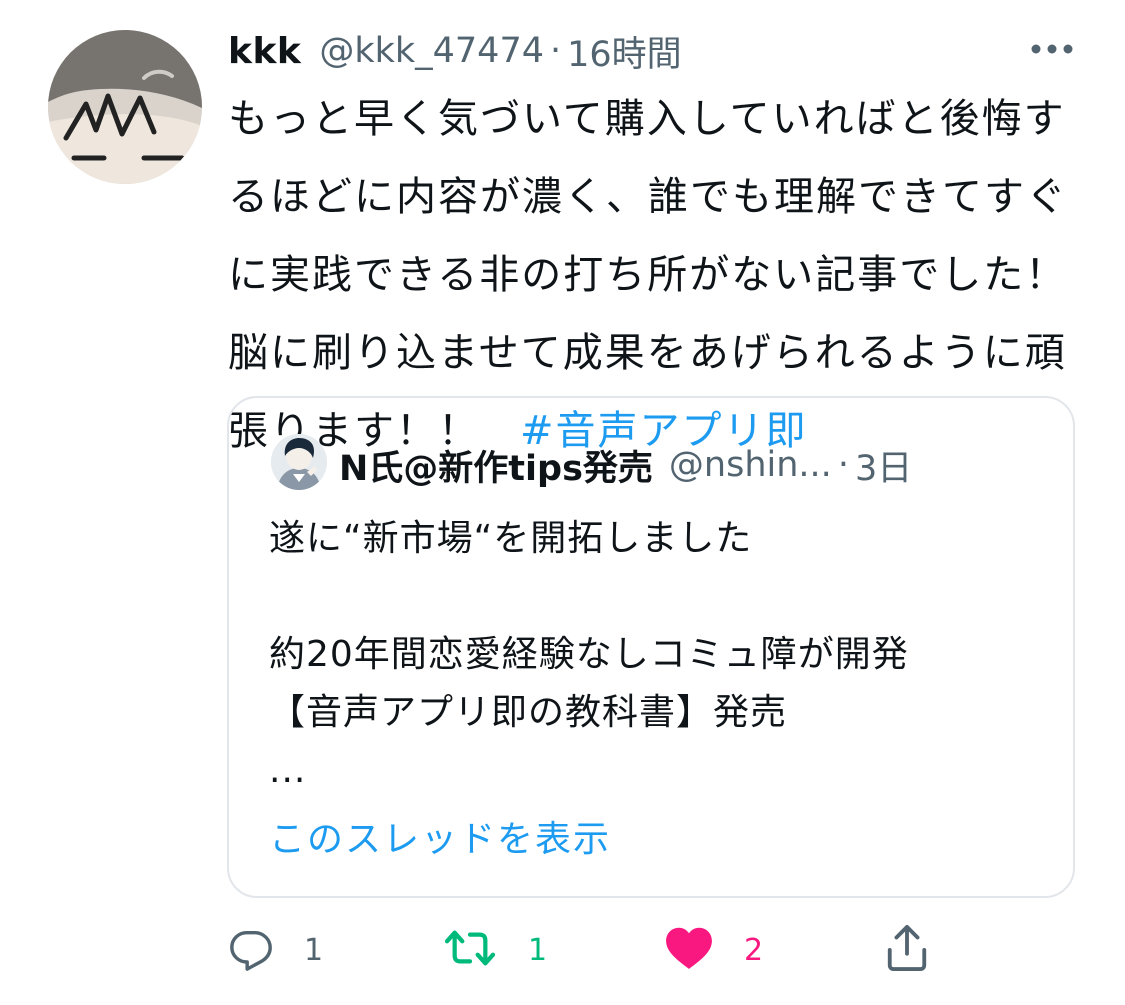  What do you see at coordinates (1052, 49) in the screenshot?
I see `more-horizontal-icon` at bounding box center [1052, 49].